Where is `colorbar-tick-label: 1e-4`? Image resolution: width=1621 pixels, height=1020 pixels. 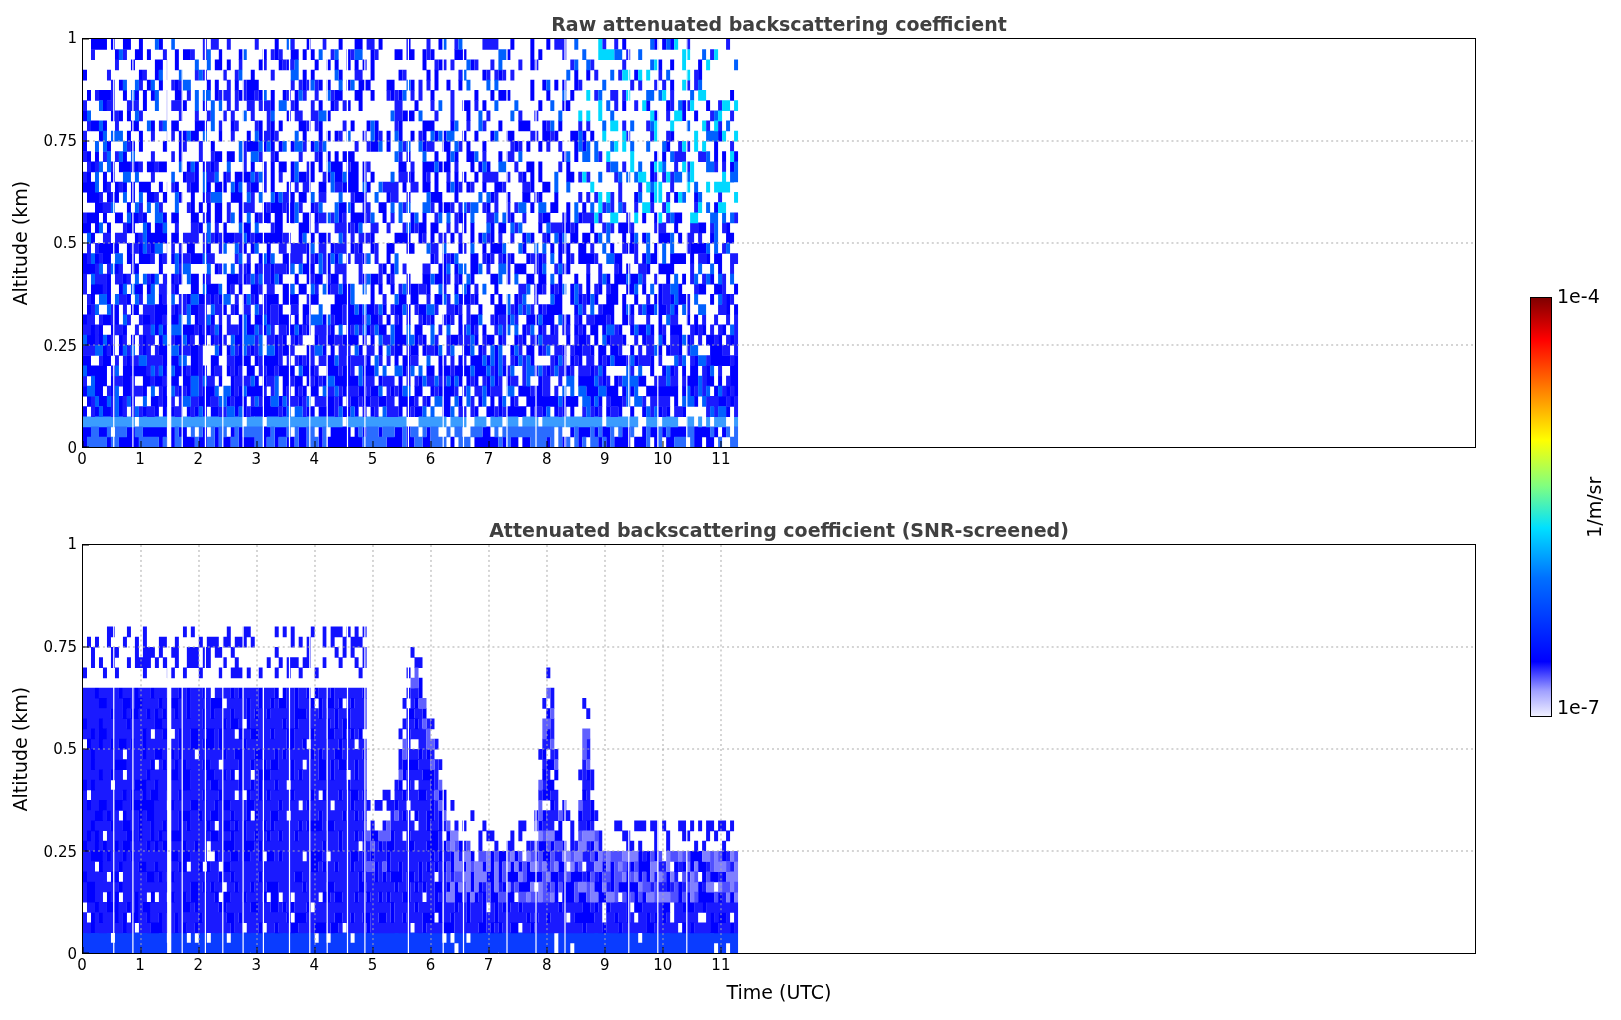
colorbar-tick-label: 1e-4 is located at coordinates (1578, 296).